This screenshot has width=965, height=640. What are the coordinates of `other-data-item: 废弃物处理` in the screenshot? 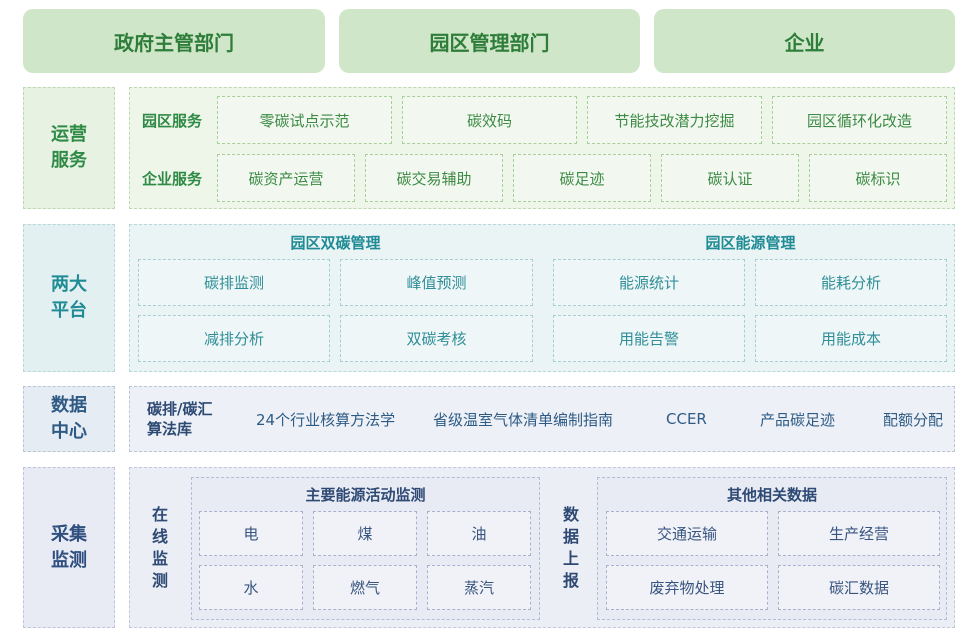 It's located at (687, 587).